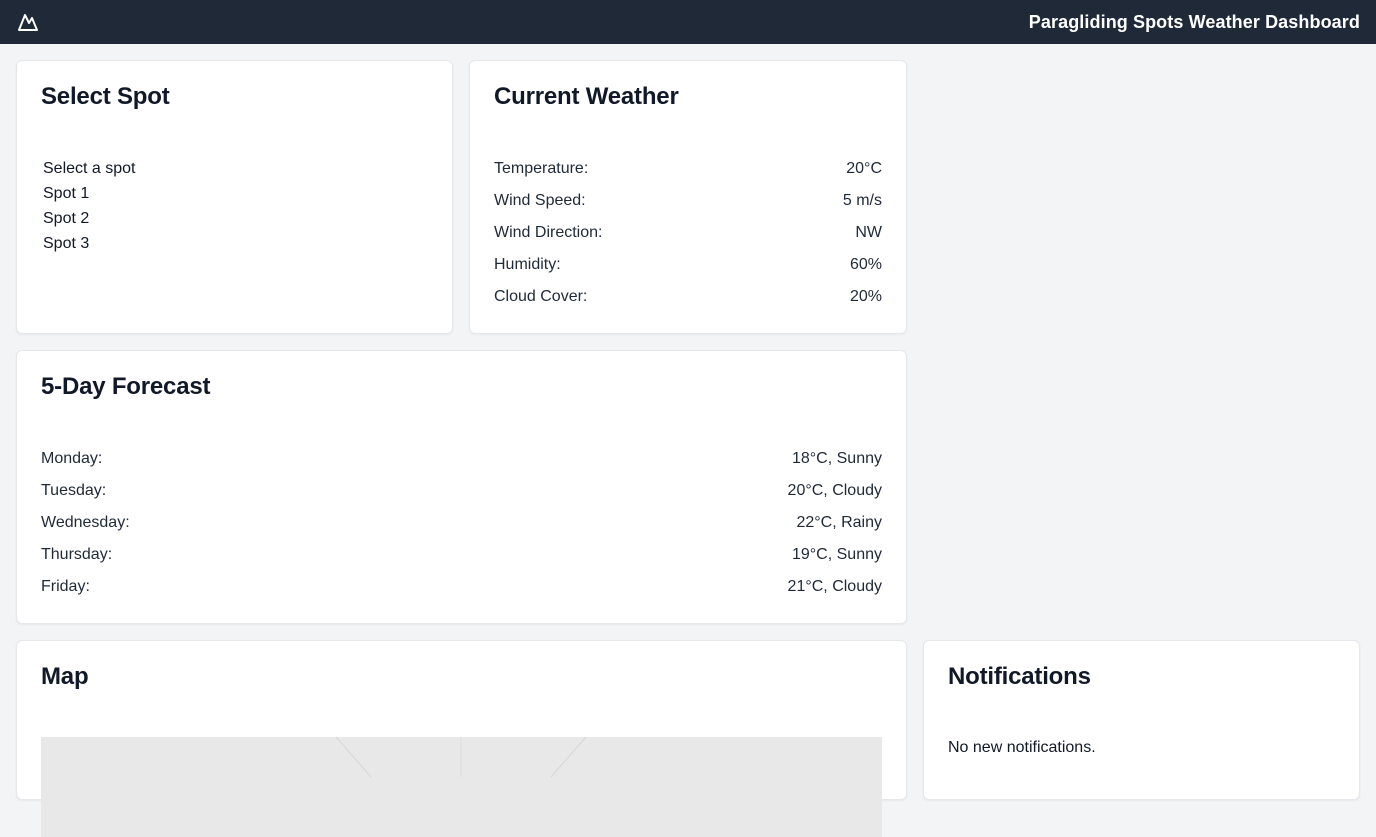 This screenshot has height=837, width=1376. I want to click on spot-select-list: Select a spot Spot 1 Spot 2 Spot 3, so click(143, 209).